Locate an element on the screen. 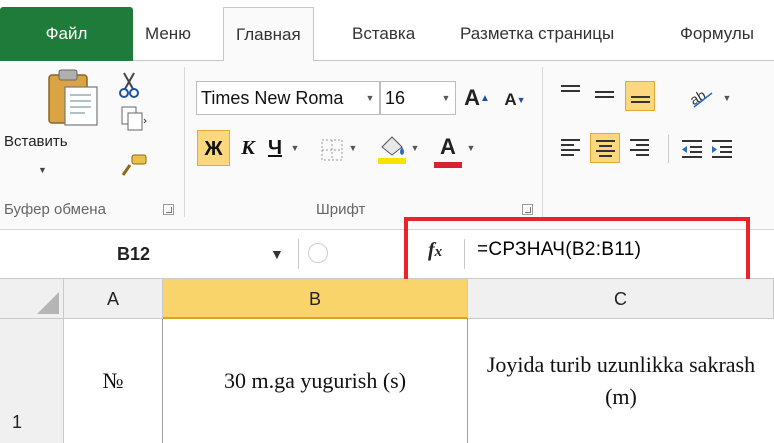 This screenshot has height=443, width=774. cell-b1: 30 m.ga yugurish (s) is located at coordinates (315, 381).